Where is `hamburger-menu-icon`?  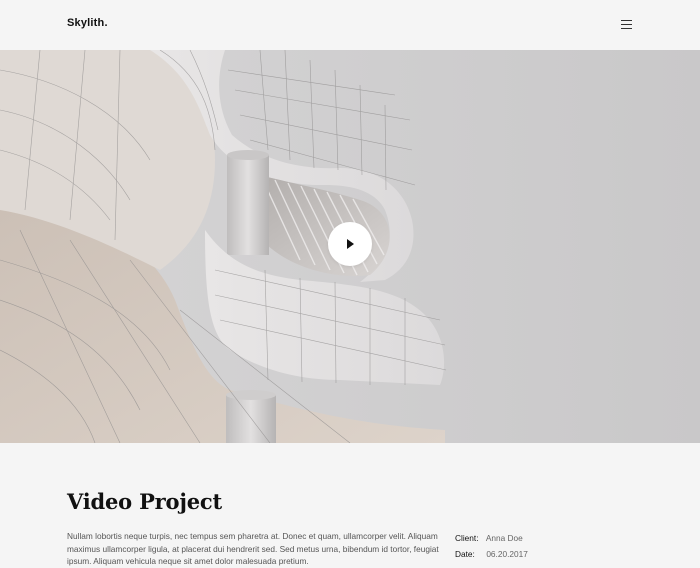
hamburger-menu-icon is located at coordinates (627, 25).